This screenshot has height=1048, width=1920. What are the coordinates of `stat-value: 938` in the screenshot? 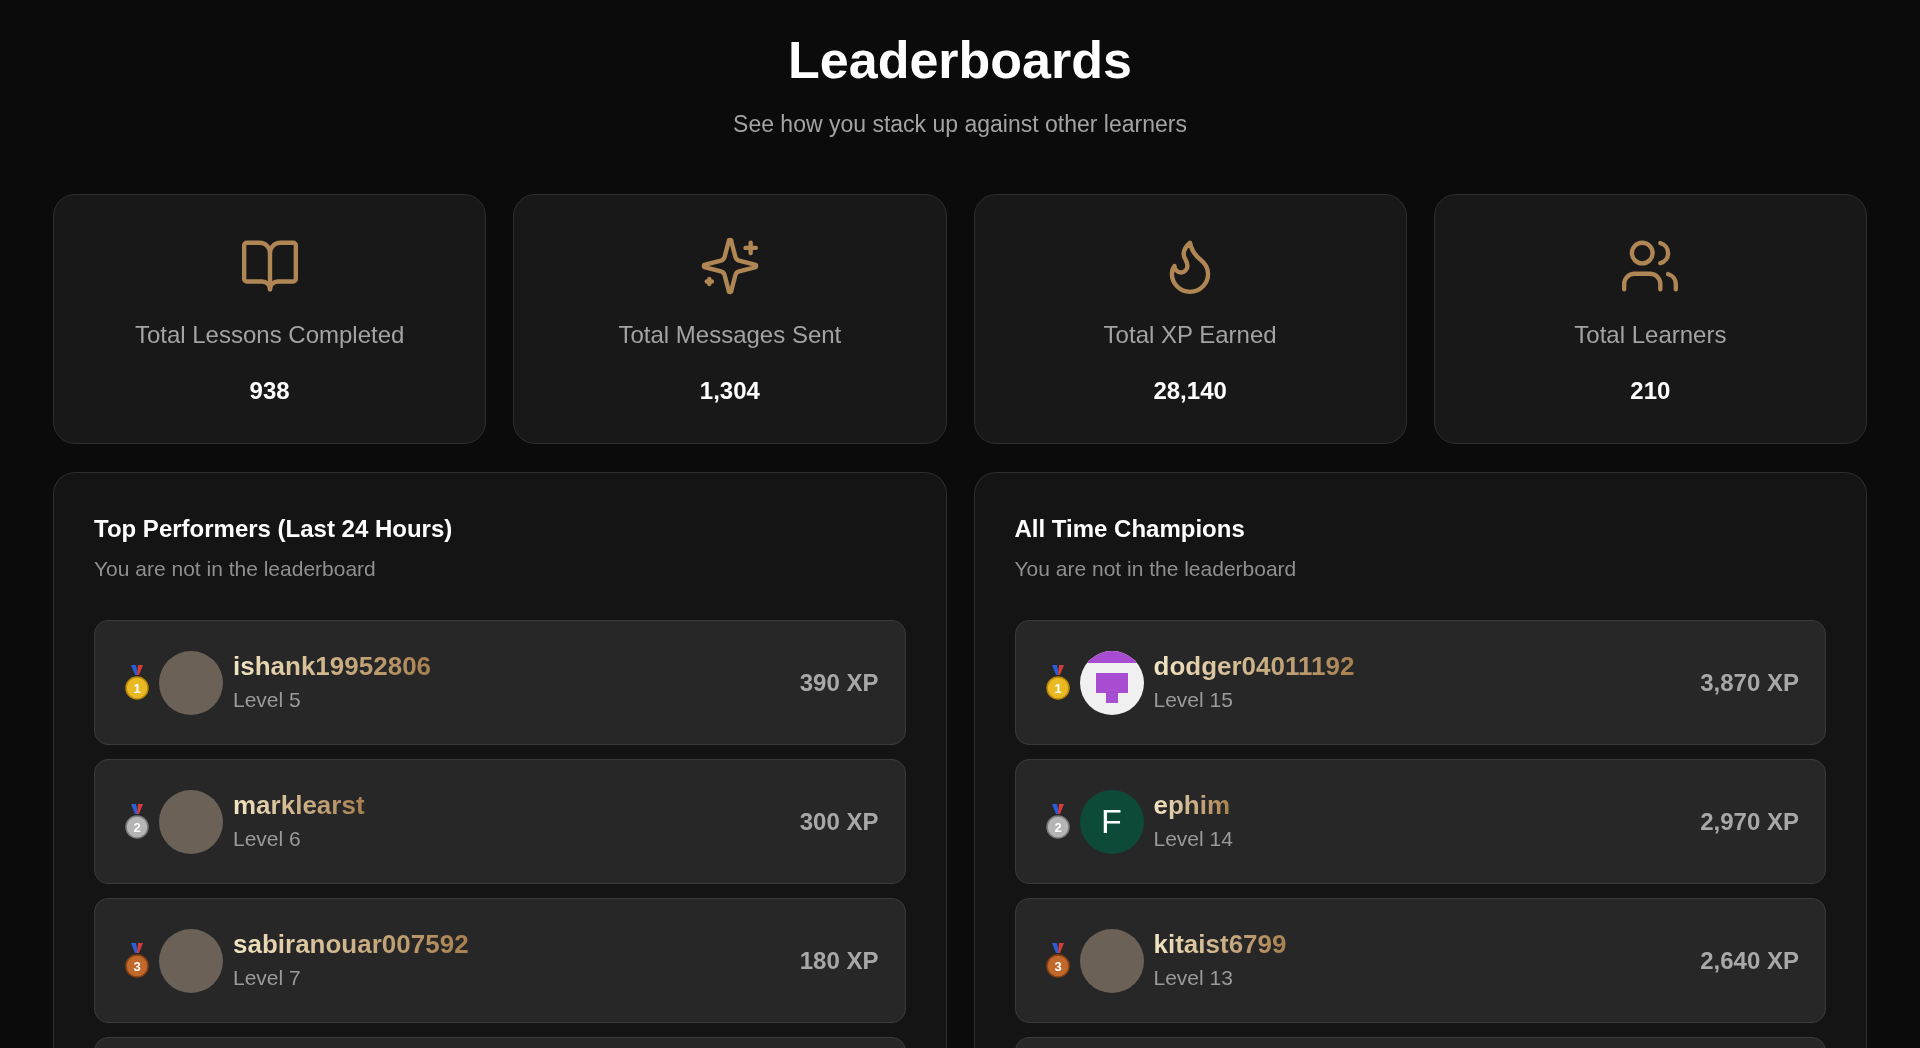 It's located at (269, 390).